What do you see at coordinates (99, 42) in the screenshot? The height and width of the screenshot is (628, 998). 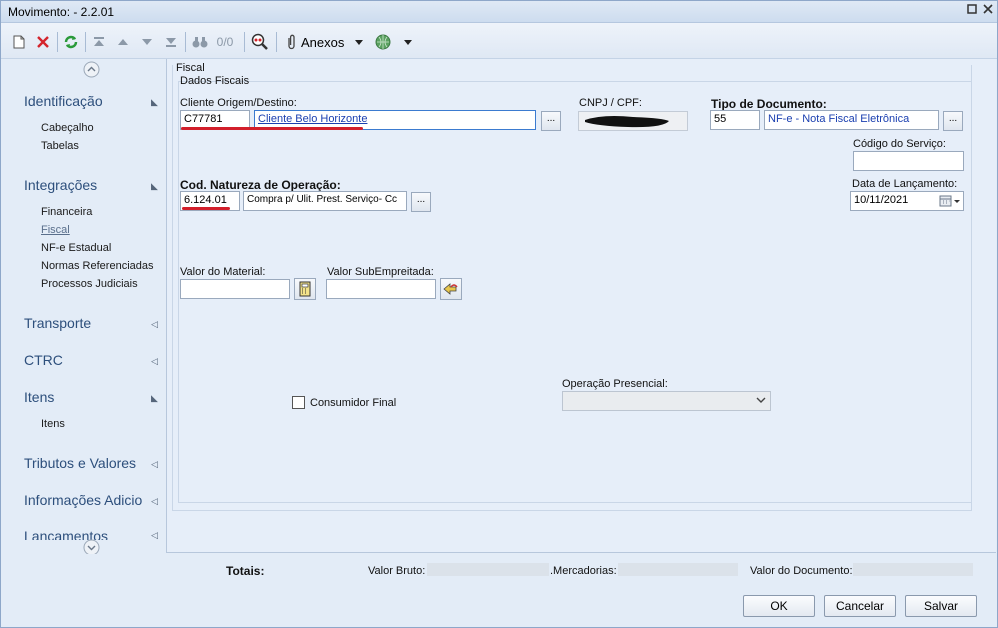 I see `first-record-icon` at bounding box center [99, 42].